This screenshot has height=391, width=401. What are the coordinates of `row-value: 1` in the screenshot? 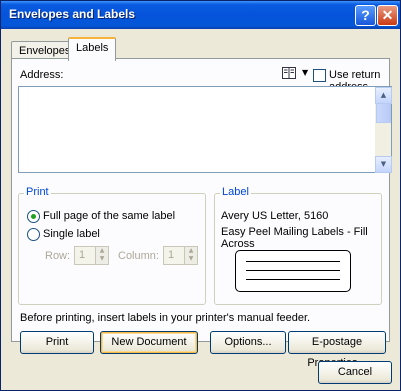 It's located at (82, 255).